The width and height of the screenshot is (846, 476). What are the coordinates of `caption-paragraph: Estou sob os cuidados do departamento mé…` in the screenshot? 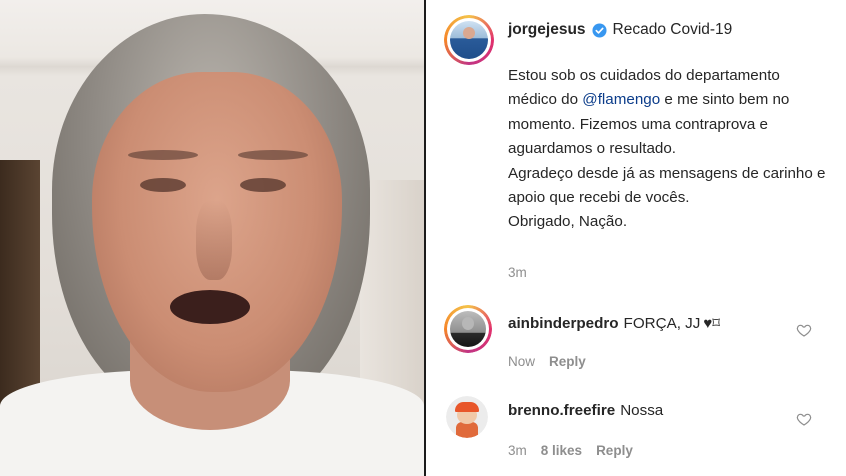 It's located at (649, 112).